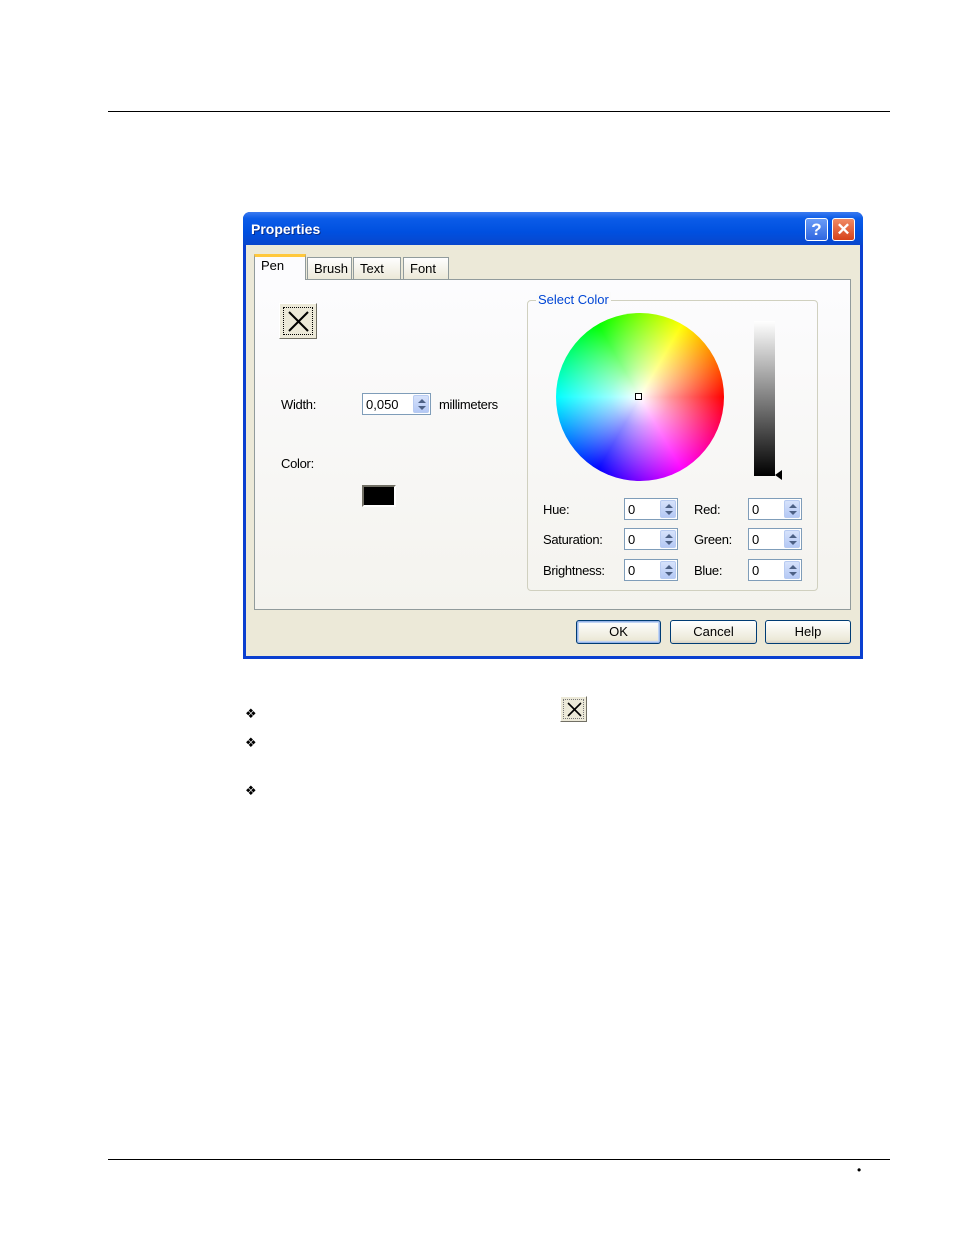  I want to click on blue-value: 0, so click(756, 570).